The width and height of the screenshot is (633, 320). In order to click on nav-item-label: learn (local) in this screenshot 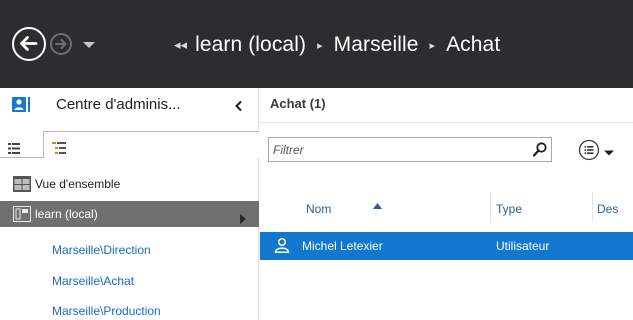, I will do `click(66, 214)`.